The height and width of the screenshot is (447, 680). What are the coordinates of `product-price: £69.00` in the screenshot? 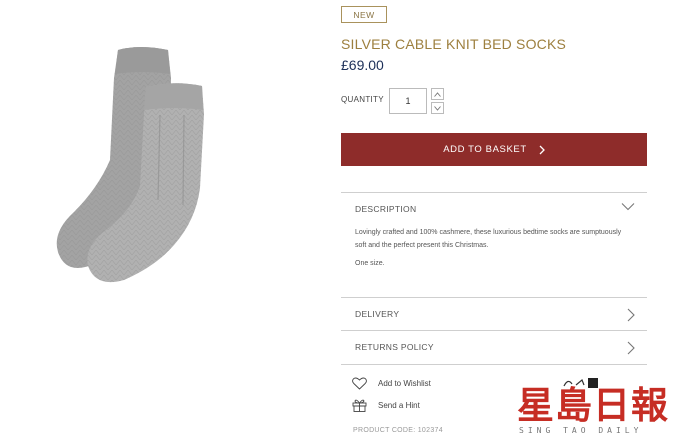 It's located at (362, 65).